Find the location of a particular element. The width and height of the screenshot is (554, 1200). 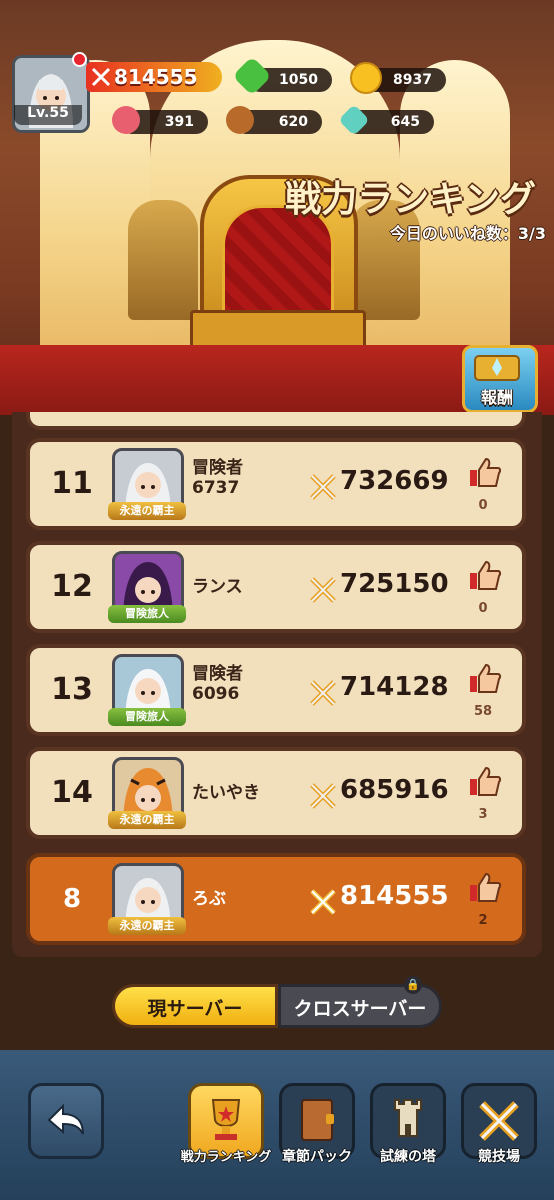

back-arrow-icon is located at coordinates (65, 1119).